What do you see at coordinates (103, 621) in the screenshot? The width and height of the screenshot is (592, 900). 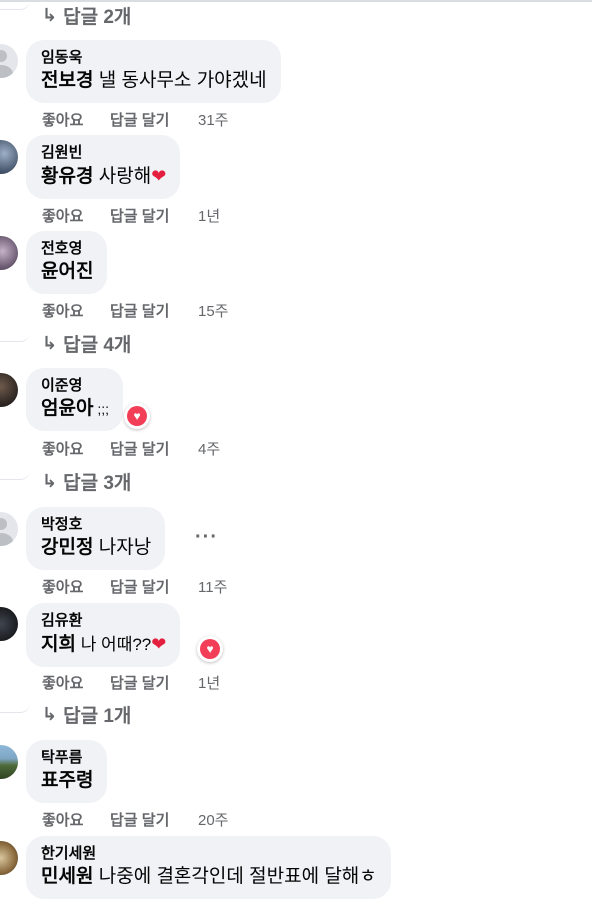 I see `comment-author: 김유환` at bounding box center [103, 621].